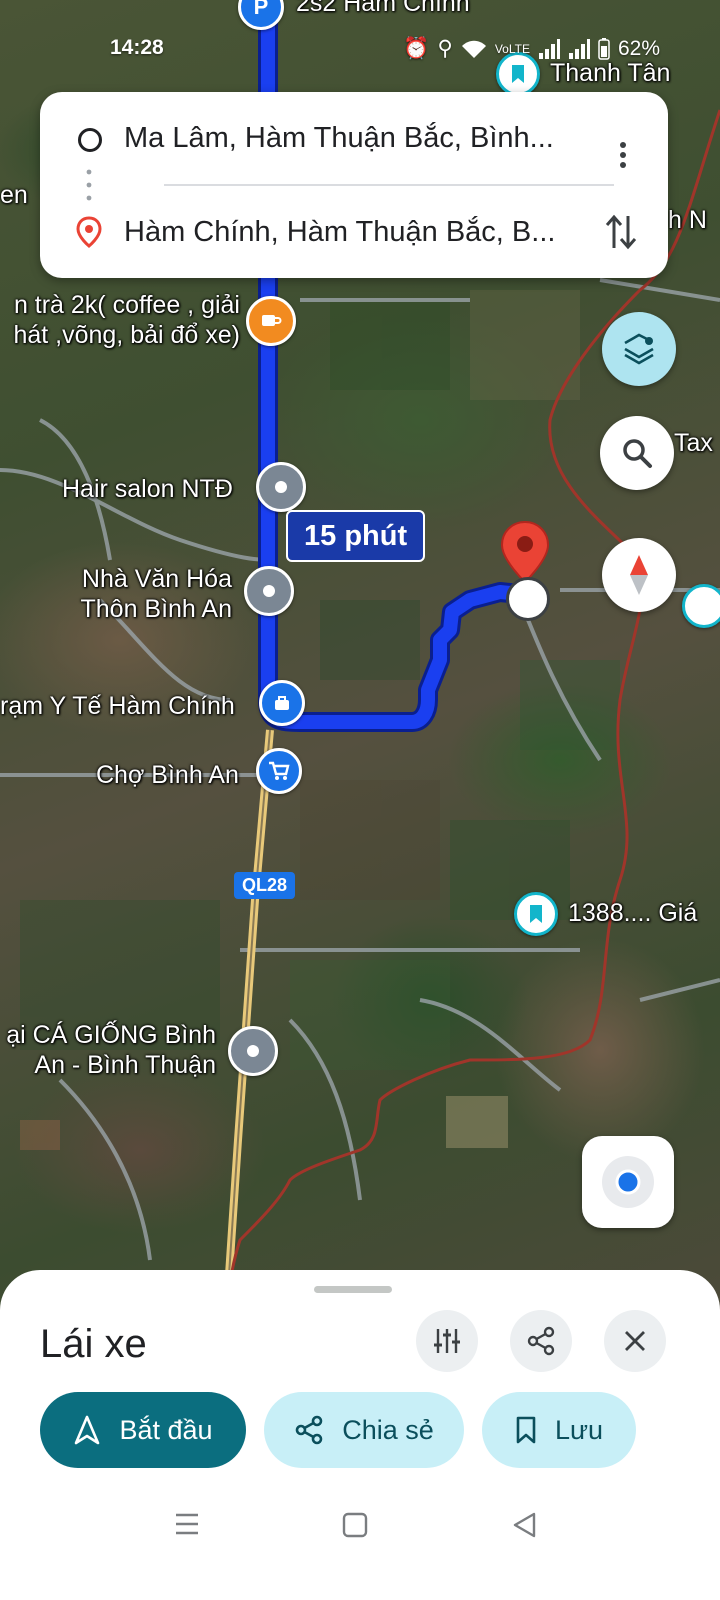 The height and width of the screenshot is (1600, 720). I want to click on destination-point, so click(528, 599).